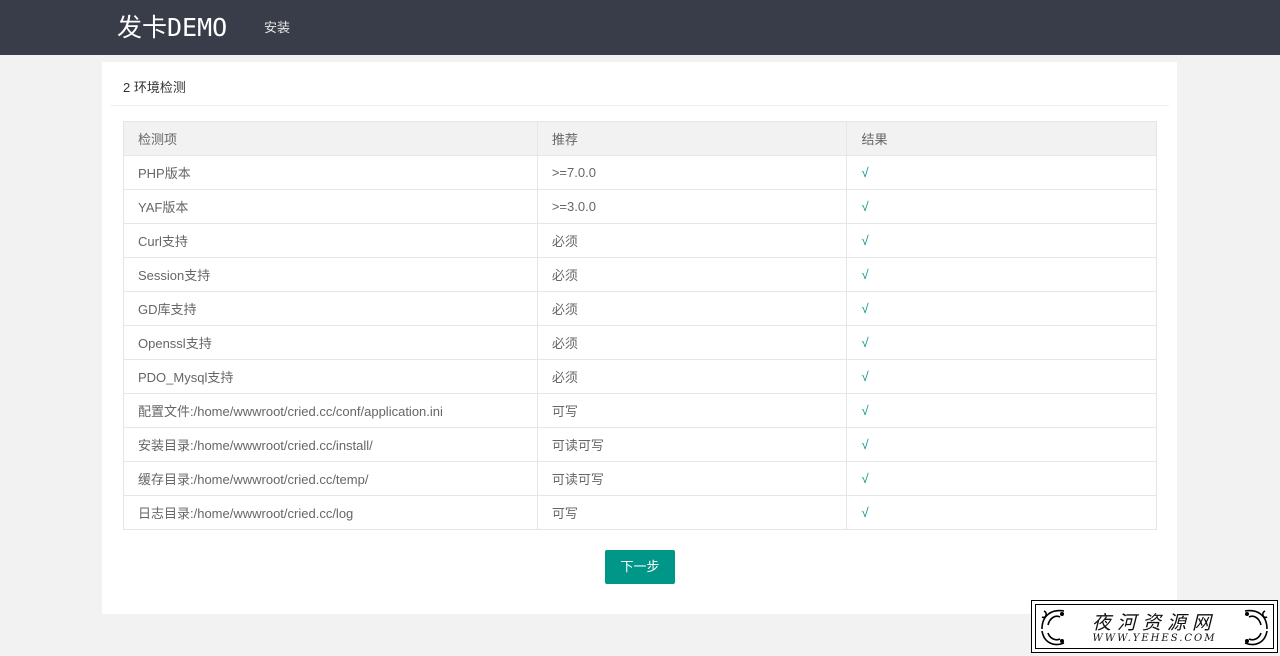  What do you see at coordinates (172, 28) in the screenshot?
I see `brand-logo: 发卡DEMO` at bounding box center [172, 28].